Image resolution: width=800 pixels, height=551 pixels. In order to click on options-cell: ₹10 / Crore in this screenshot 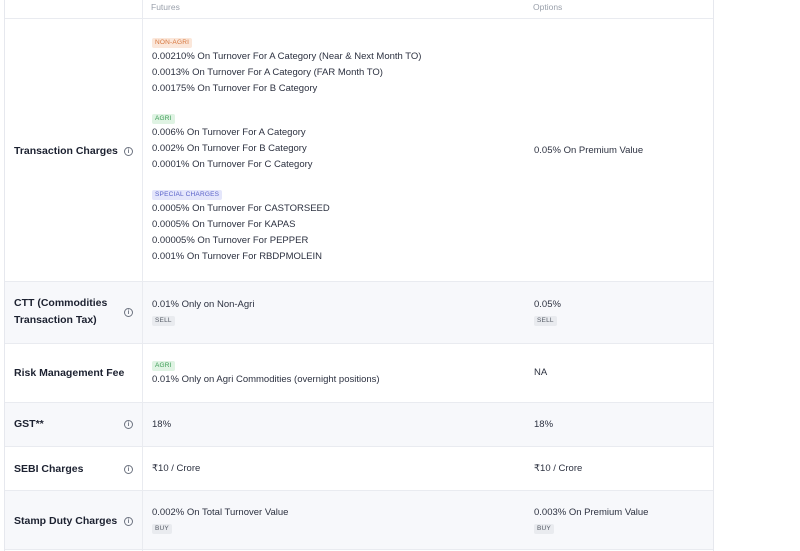, I will do `click(558, 469)`.